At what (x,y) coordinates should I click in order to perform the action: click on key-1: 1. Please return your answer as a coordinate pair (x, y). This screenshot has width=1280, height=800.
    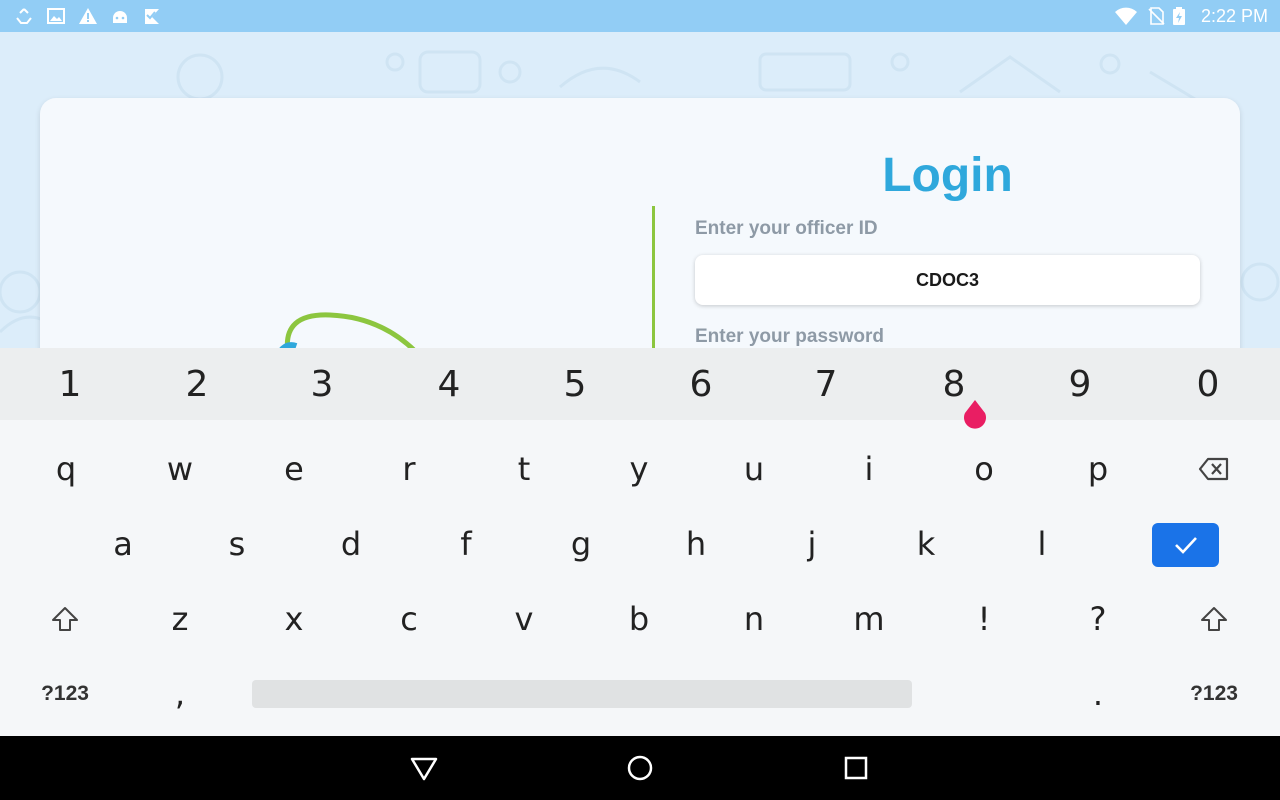
    Looking at the image, I should click on (70, 384).